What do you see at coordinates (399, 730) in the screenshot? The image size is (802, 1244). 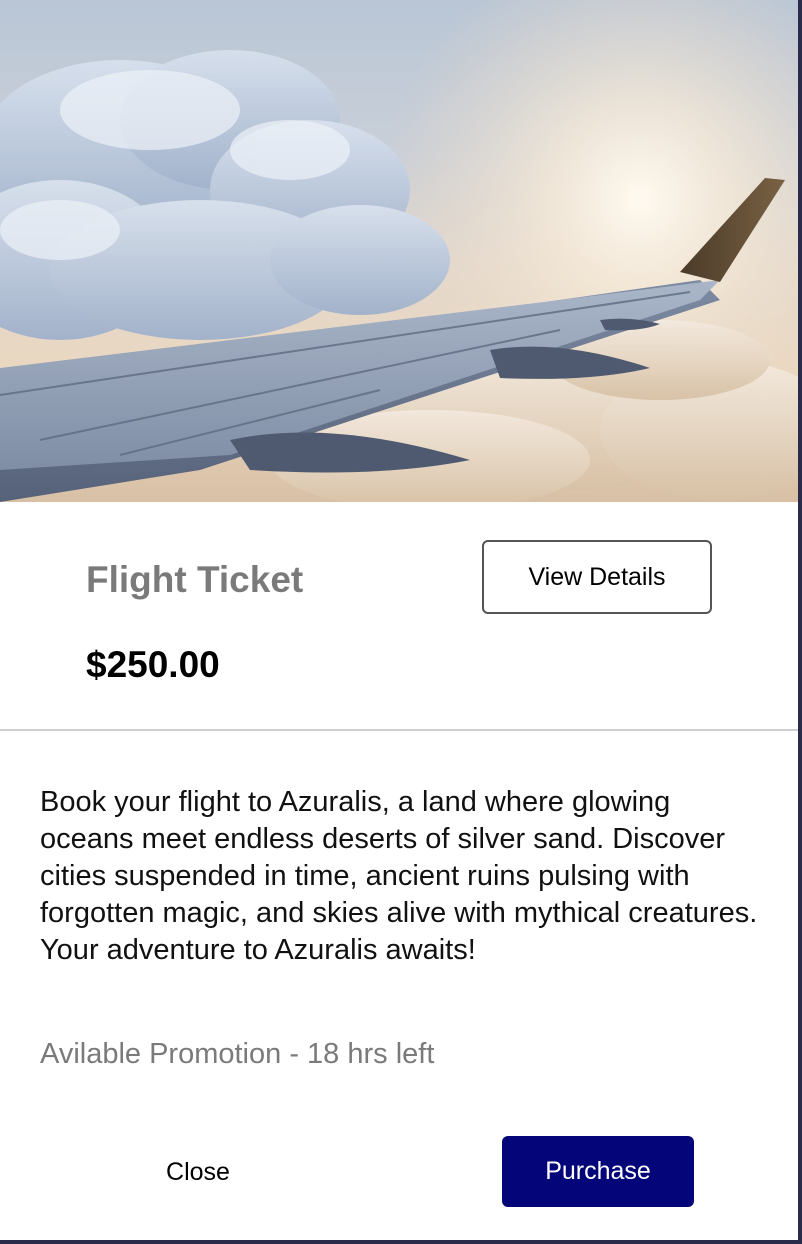 I see `divider` at bounding box center [399, 730].